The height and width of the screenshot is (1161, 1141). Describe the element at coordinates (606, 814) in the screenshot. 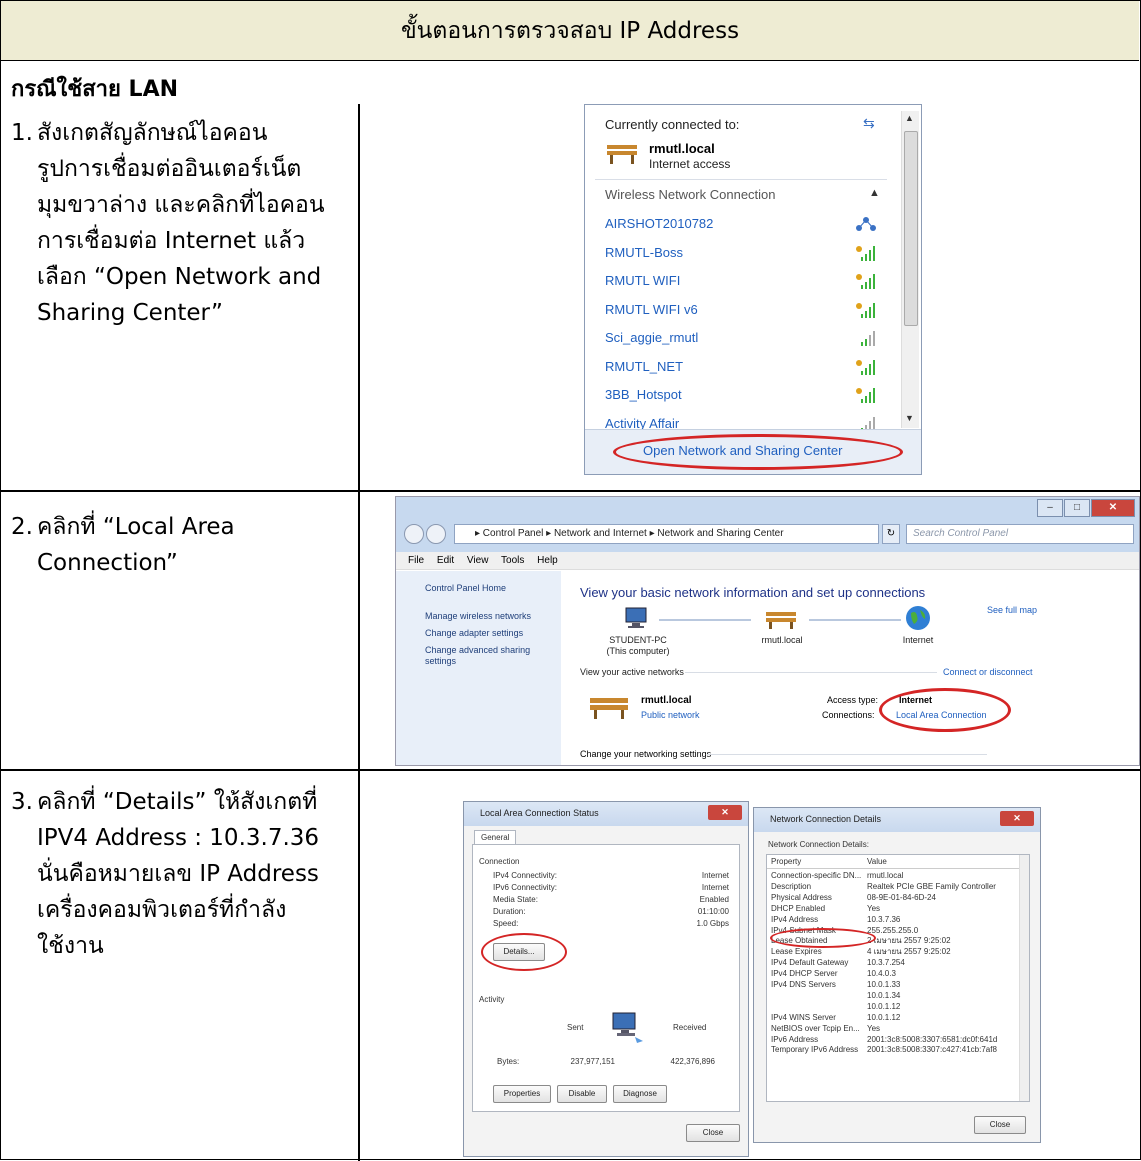

I see `dialog-titlebar: Local Area Connection Status ✕` at that location.